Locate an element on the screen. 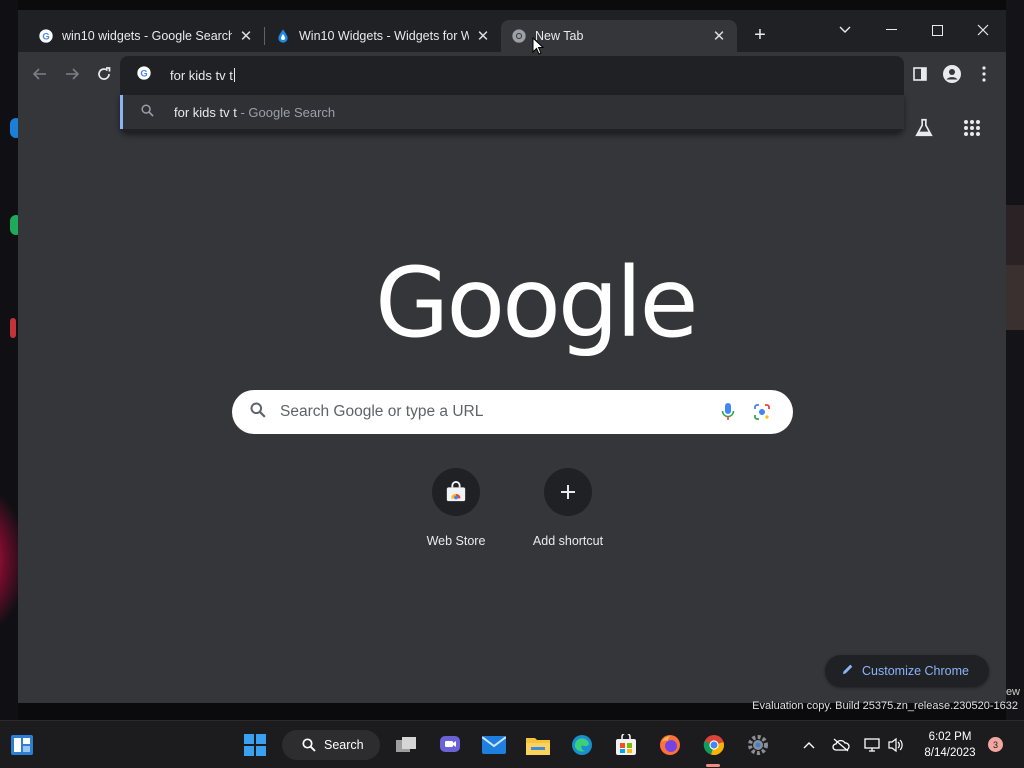 Image resolution: width=1024 pixels, height=768 pixels. tab-win10-widgets: Win10 Widgets - Widgets for Wi ✕ is located at coordinates (383, 36).